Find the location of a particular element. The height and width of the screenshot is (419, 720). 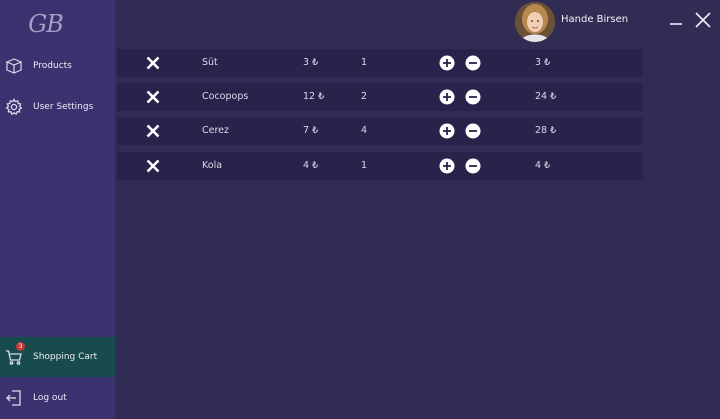

cart-row: Cerez 7 ₺ 4 28 ₺ is located at coordinates (380, 131).